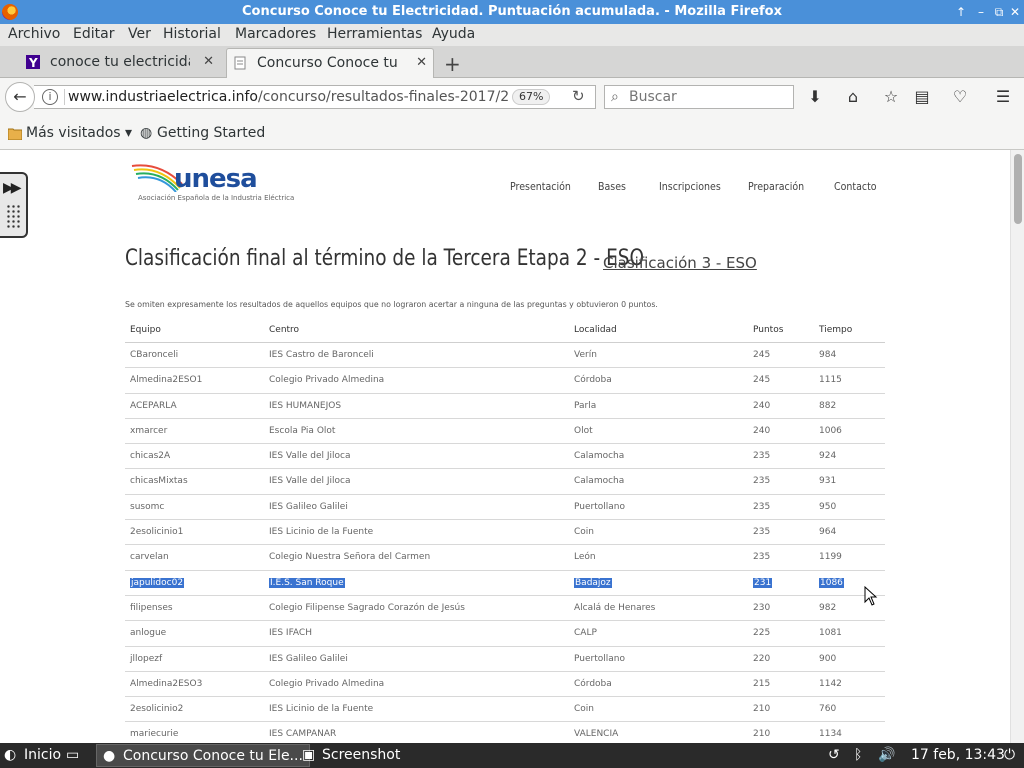 The image size is (1024, 768). What do you see at coordinates (776, 186) in the screenshot?
I see `site-nav-preparacion: Preparación` at bounding box center [776, 186].